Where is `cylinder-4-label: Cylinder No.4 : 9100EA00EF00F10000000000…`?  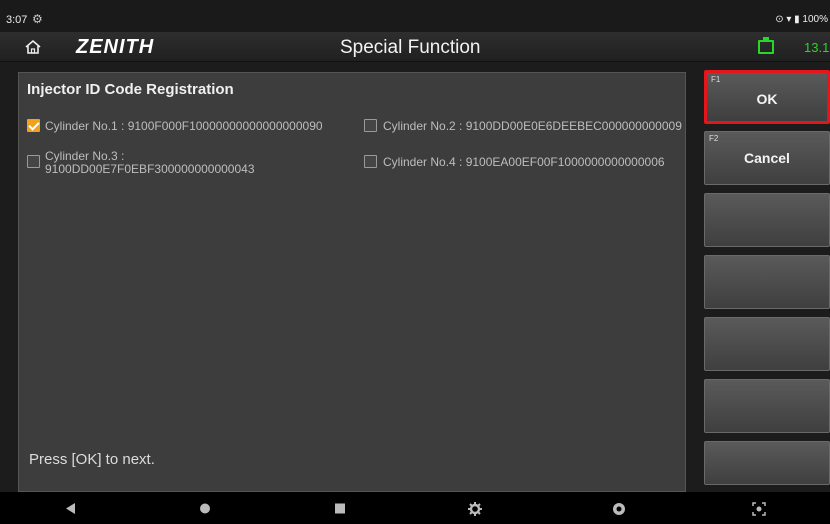
cylinder-4-label: Cylinder No.4 : 9100EA00EF00F10000000000… is located at coordinates (533, 162).